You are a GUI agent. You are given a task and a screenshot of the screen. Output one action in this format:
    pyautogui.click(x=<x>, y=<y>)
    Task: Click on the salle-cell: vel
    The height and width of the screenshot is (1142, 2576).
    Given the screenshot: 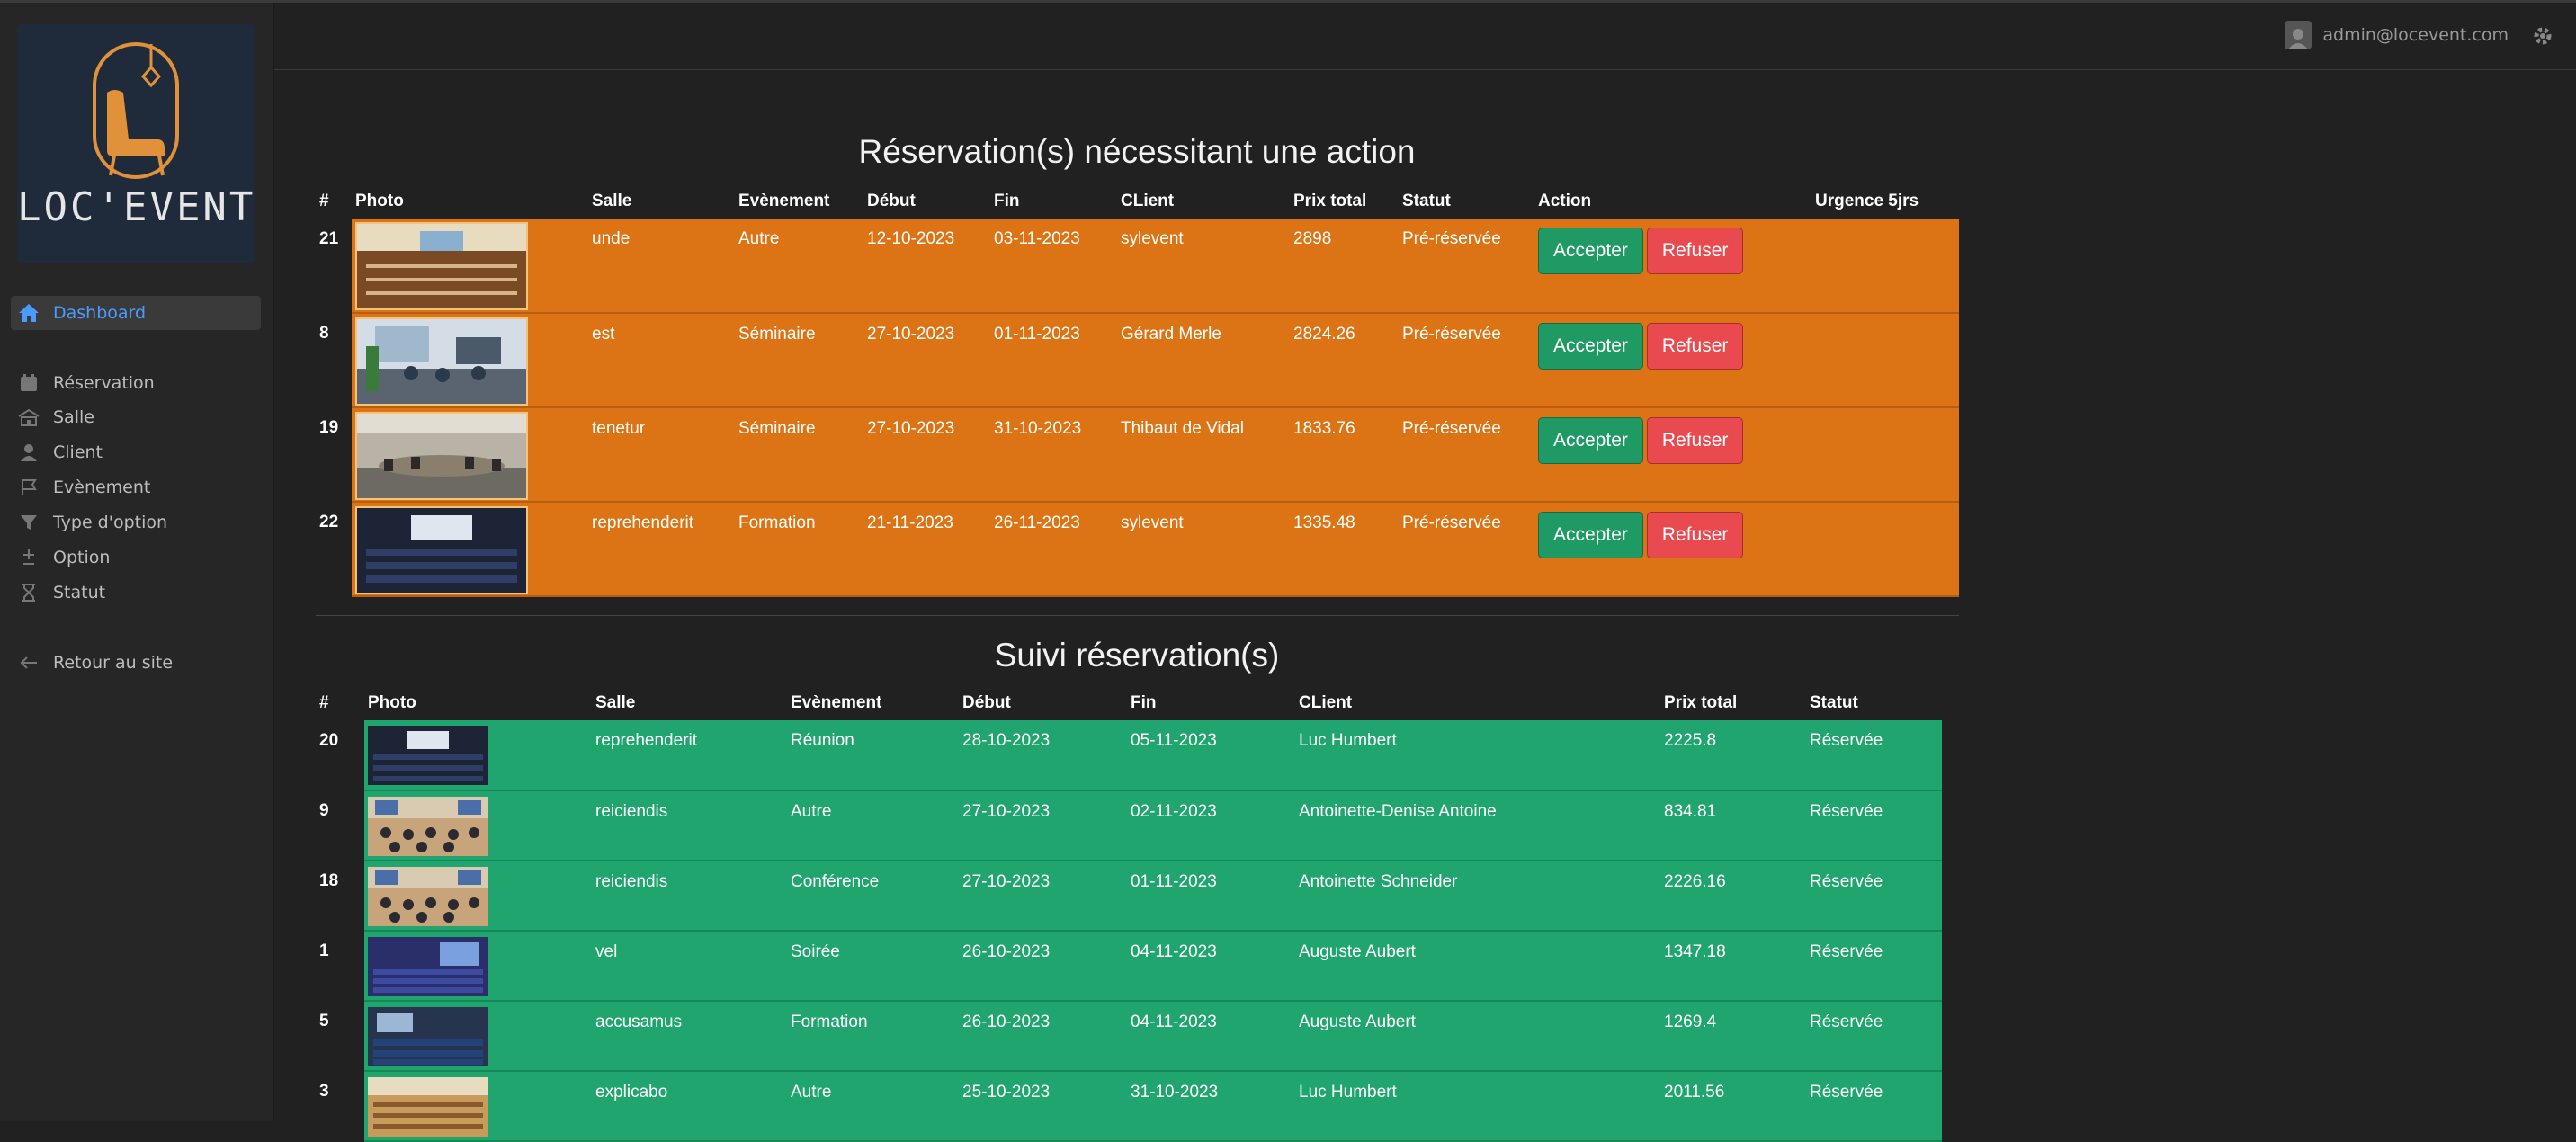 What is the action you would take?
    pyautogui.click(x=689, y=966)
    